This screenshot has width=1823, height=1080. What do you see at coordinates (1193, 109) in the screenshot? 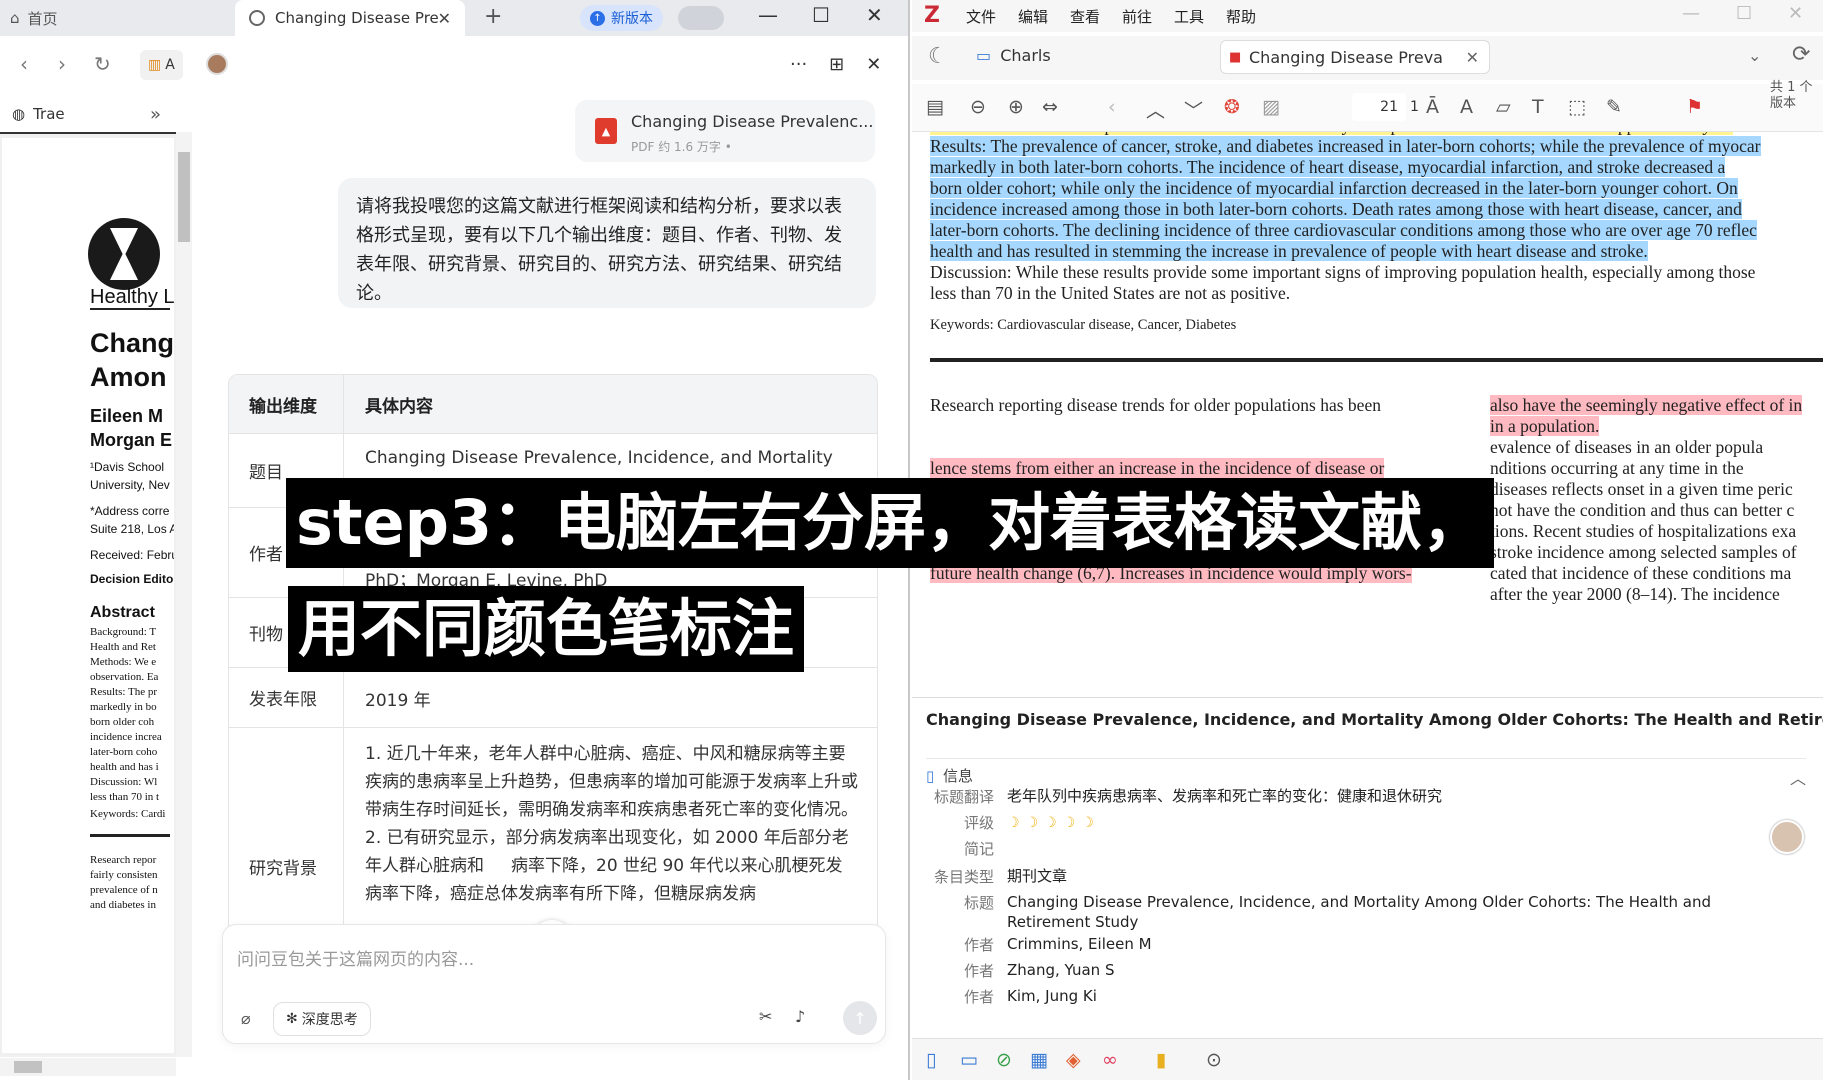
I see `next-page-icon: ﹀` at bounding box center [1193, 109].